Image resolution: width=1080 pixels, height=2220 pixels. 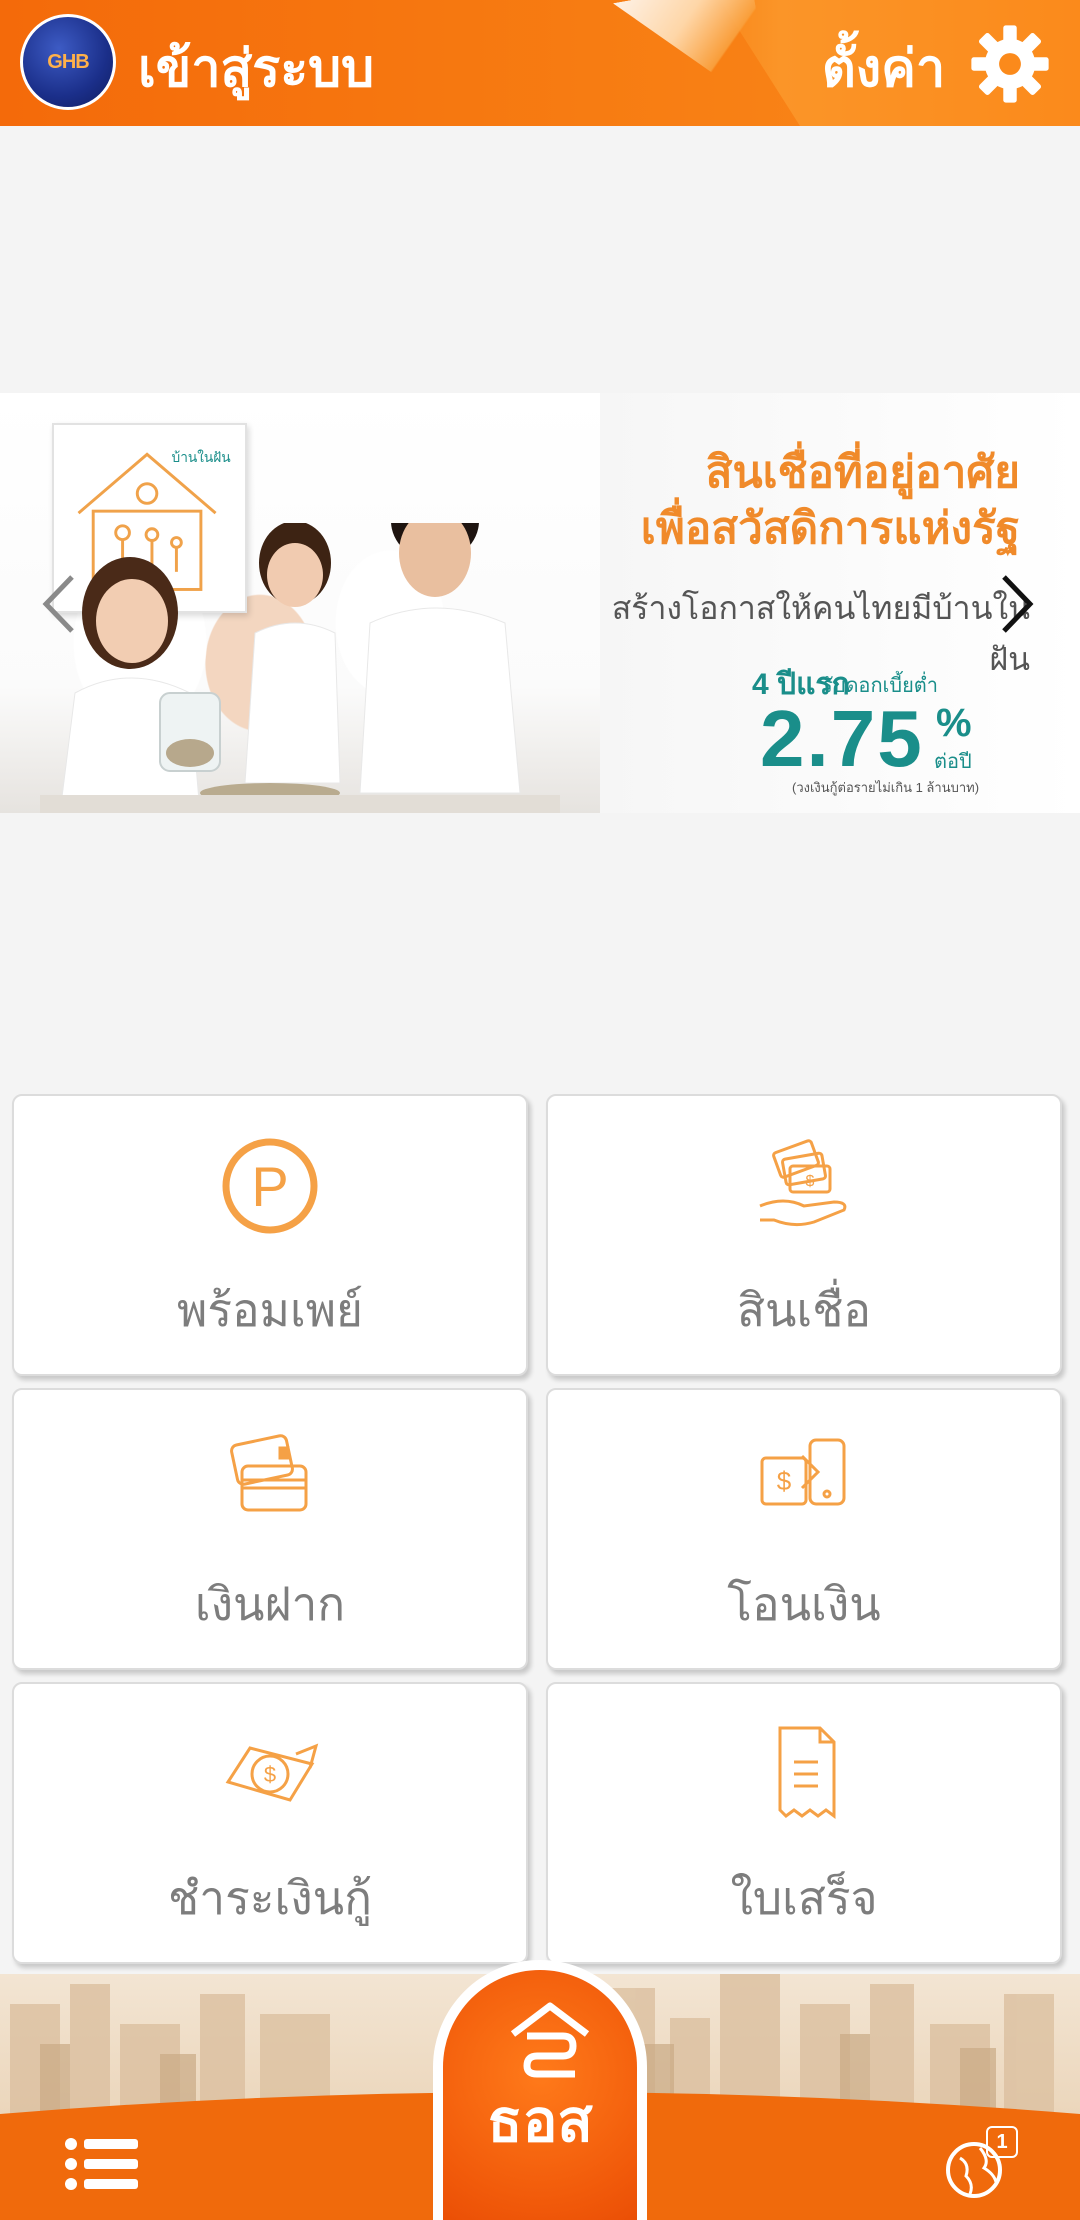 I want to click on menu-label: เงินฝาก, so click(x=270, y=1604).